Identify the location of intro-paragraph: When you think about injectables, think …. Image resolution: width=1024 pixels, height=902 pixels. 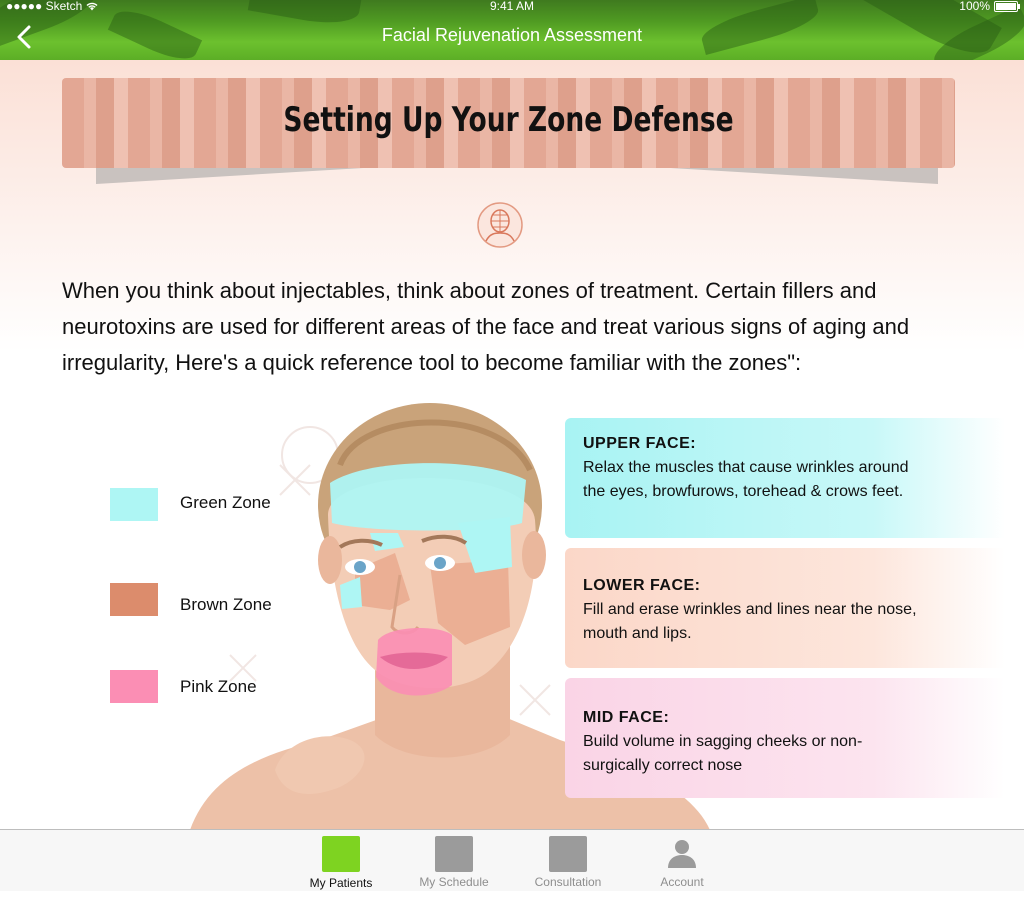
(486, 326).